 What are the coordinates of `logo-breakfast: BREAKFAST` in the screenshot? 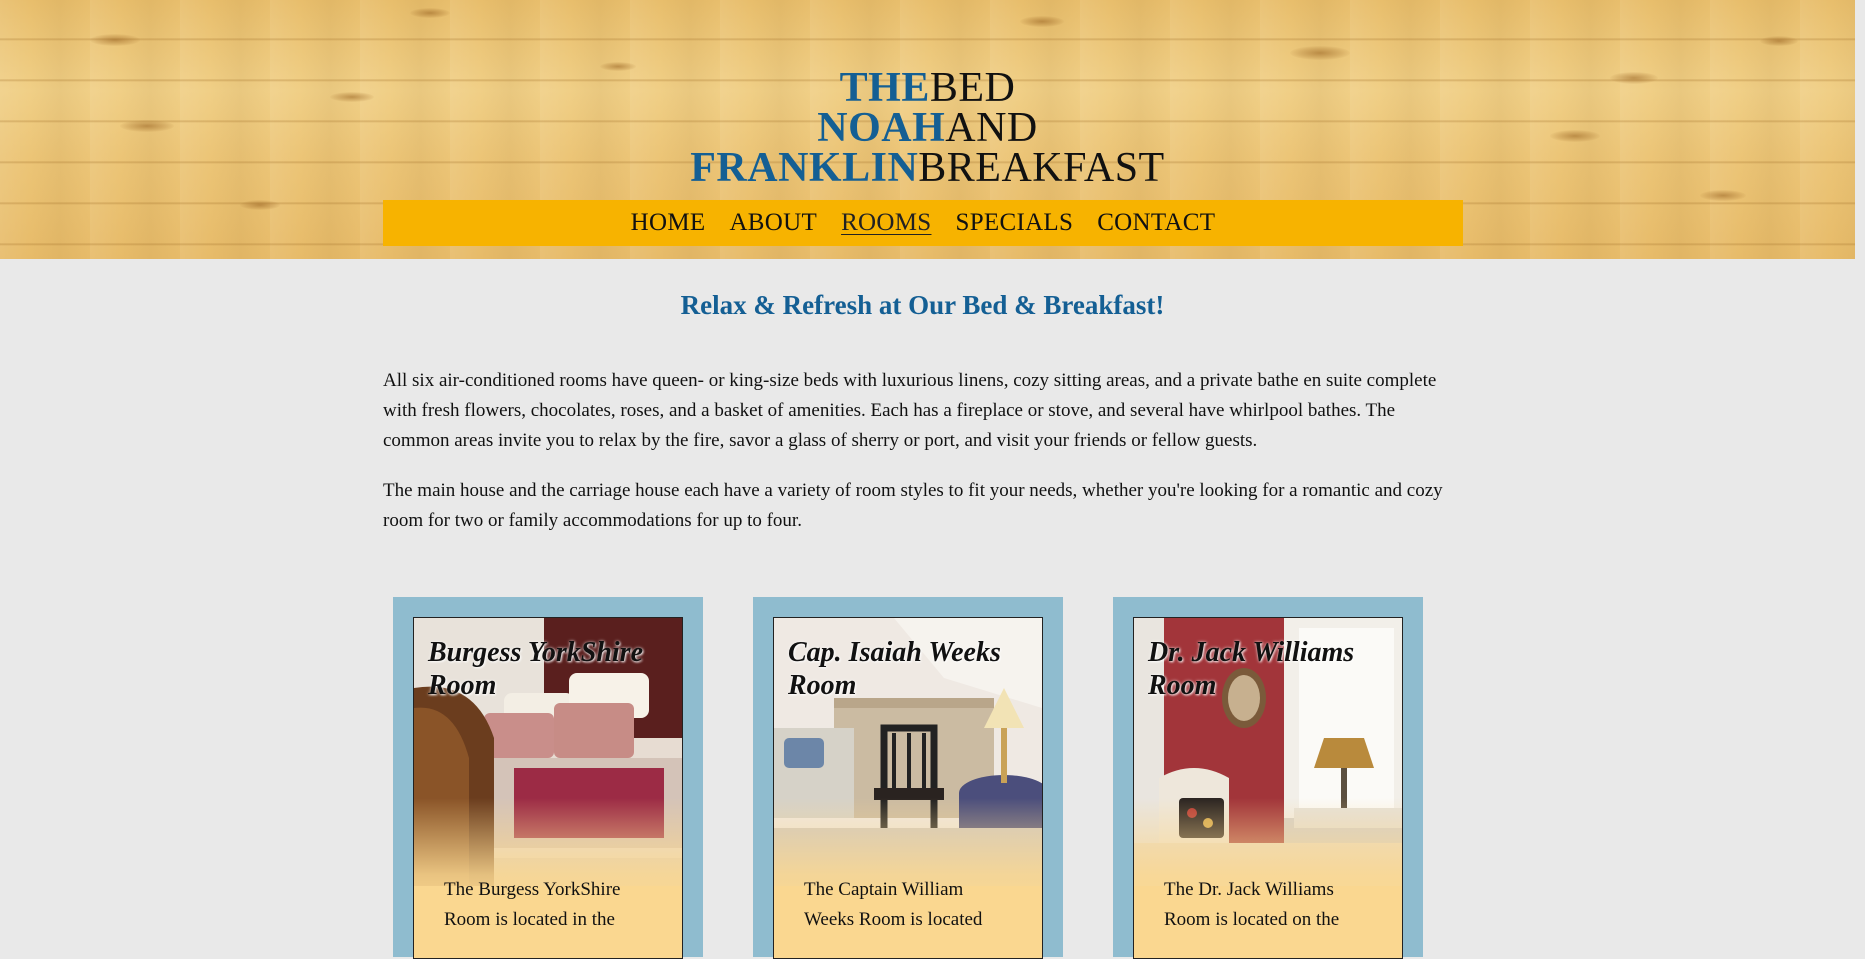 It's located at (1041, 168).